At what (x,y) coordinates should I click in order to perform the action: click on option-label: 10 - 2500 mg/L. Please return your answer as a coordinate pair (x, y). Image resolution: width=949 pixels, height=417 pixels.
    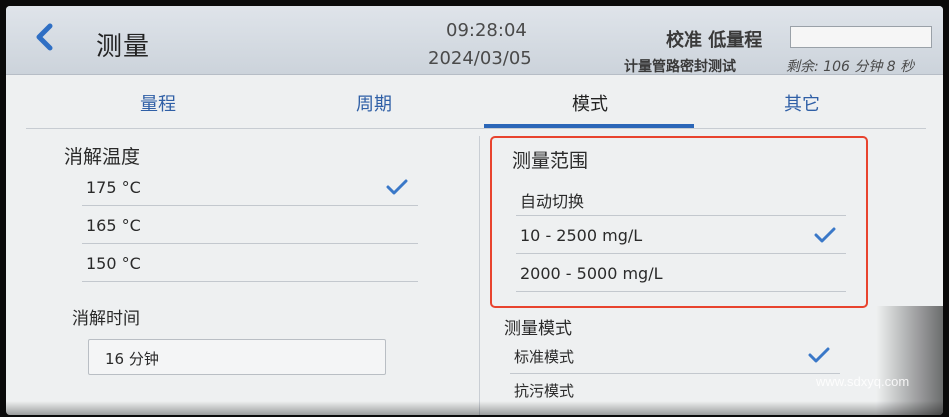
    Looking at the image, I should click on (581, 235).